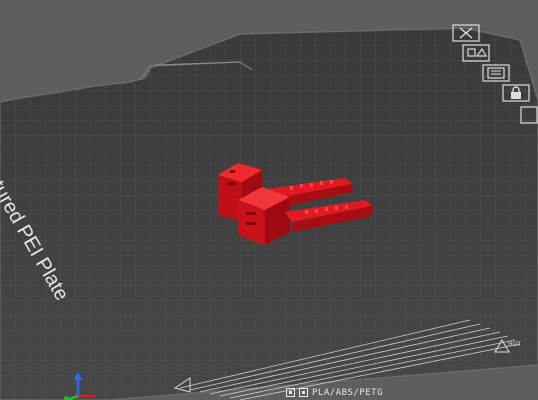 Image resolution: width=538 pixels, height=400 pixels. I want to click on plate-material-label: PLA/ABS/PETG, so click(348, 392).